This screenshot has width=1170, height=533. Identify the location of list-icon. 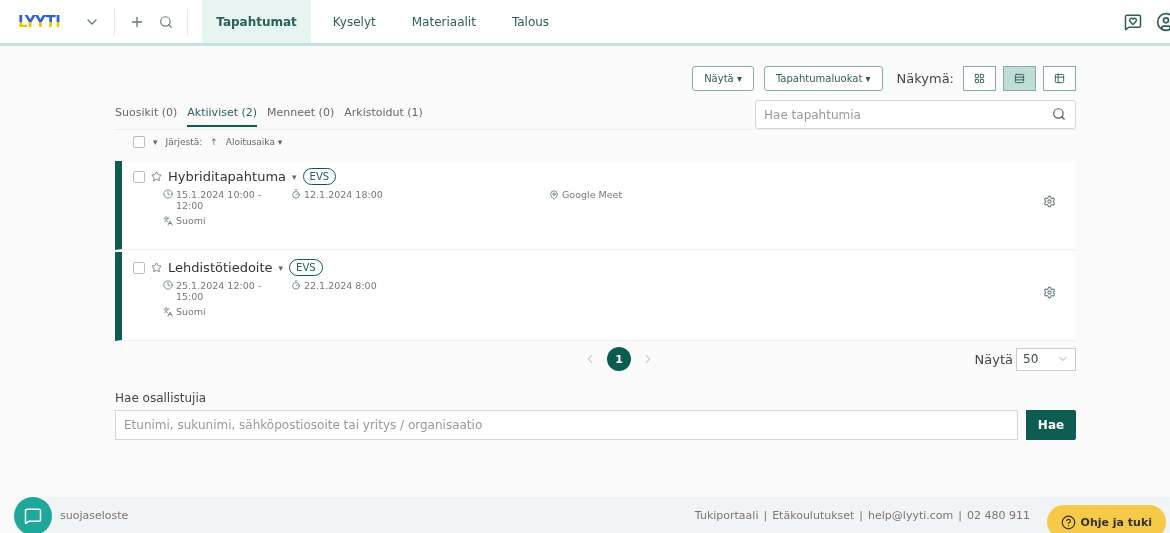
(1019, 78).